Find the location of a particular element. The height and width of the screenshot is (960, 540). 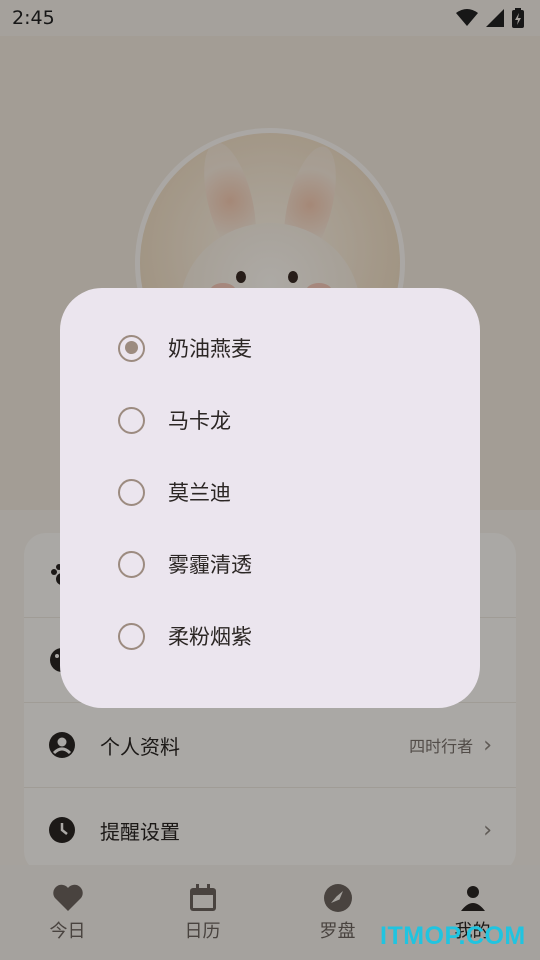

theme-option-label: 柔粉烟紫 is located at coordinates (210, 637).